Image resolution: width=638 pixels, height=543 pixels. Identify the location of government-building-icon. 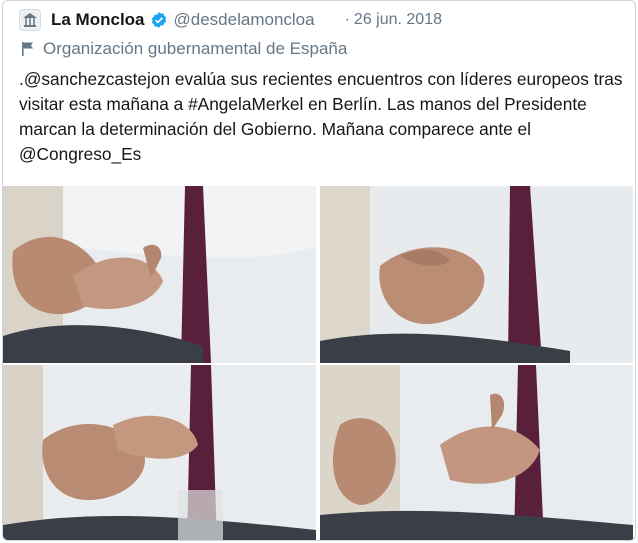
(30, 20).